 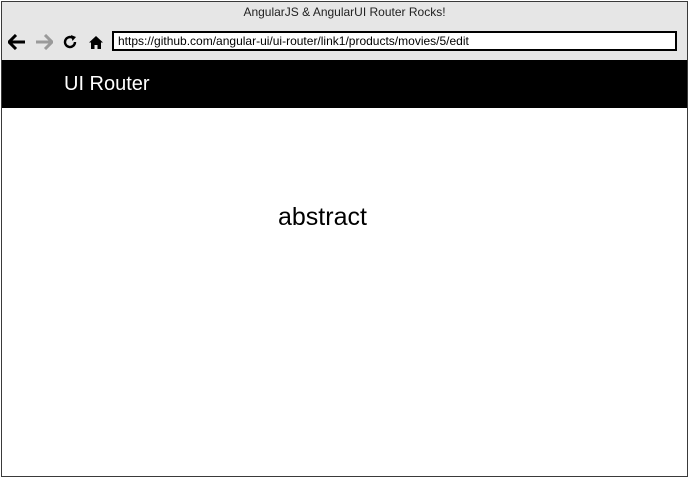 I want to click on back-button, so click(x=17, y=42).